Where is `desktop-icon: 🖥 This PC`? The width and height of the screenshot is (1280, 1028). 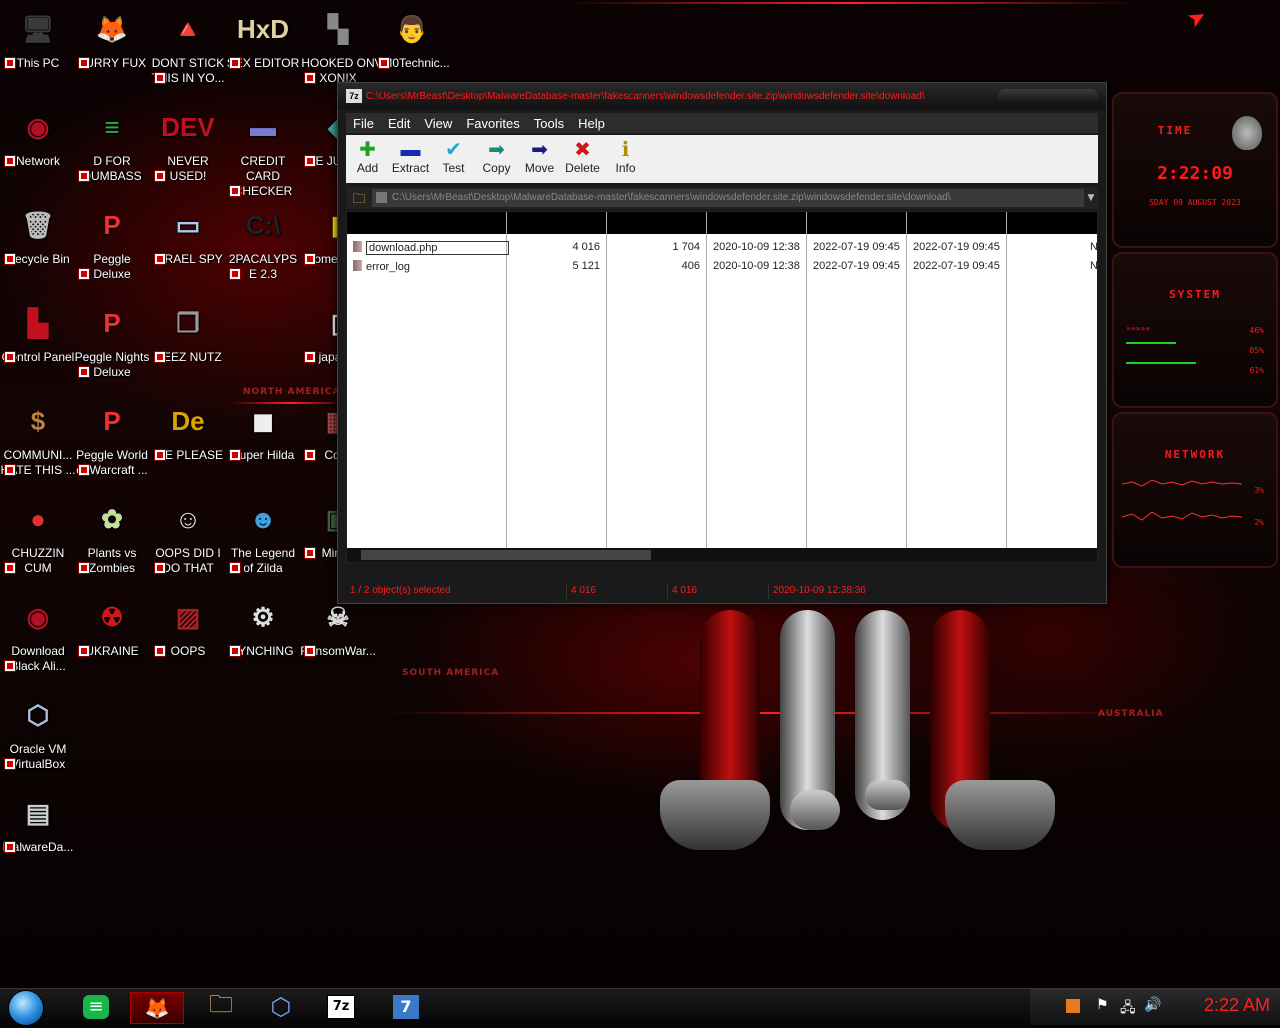 desktop-icon: 🖥 This PC is located at coordinates (38, 38).